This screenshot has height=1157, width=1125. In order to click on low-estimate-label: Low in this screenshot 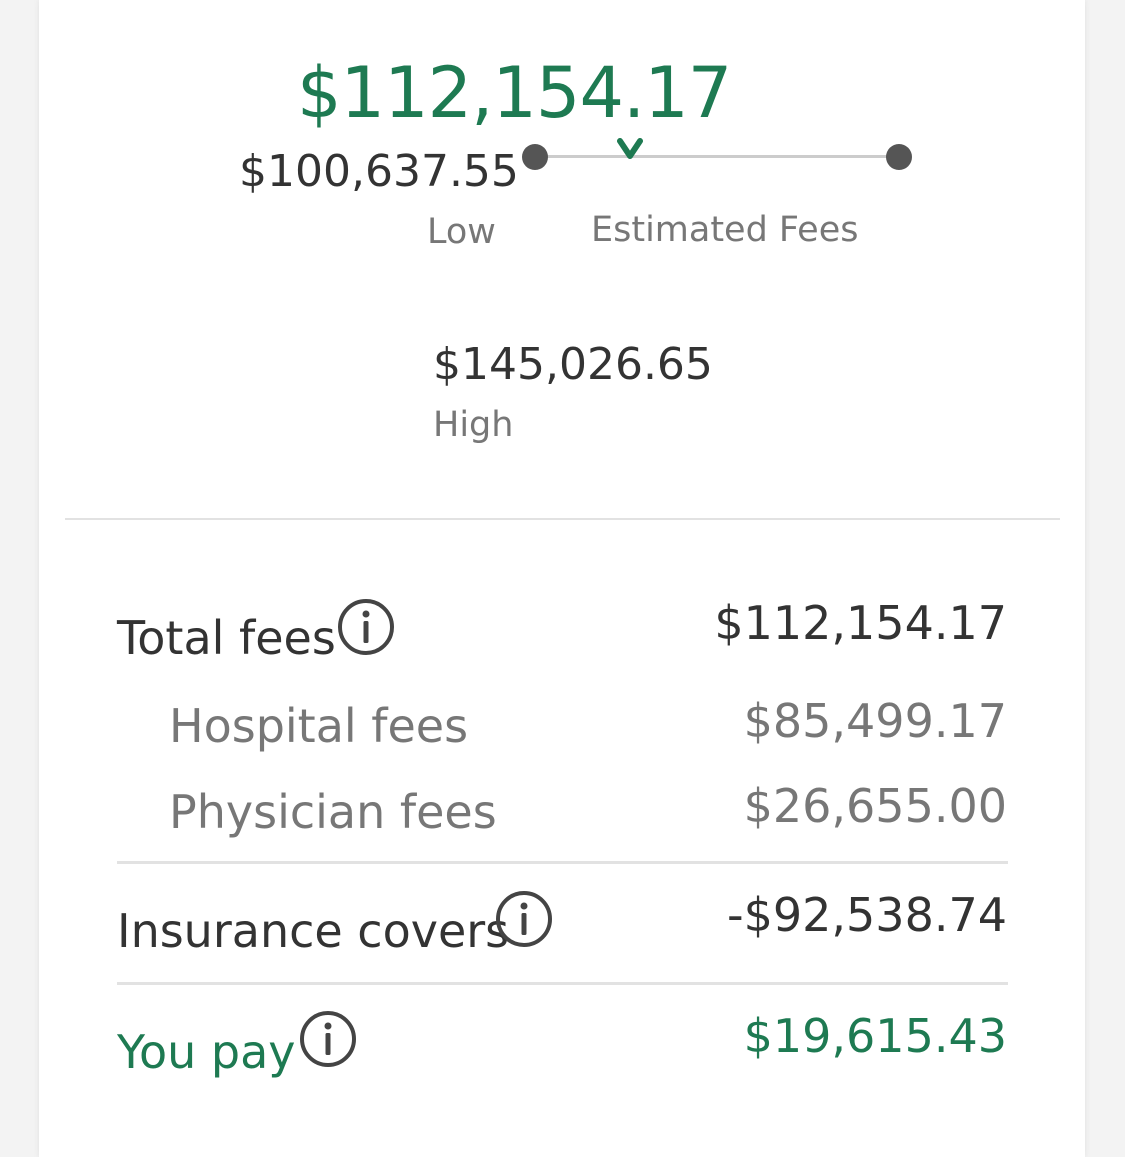, I will do `click(461, 232)`.